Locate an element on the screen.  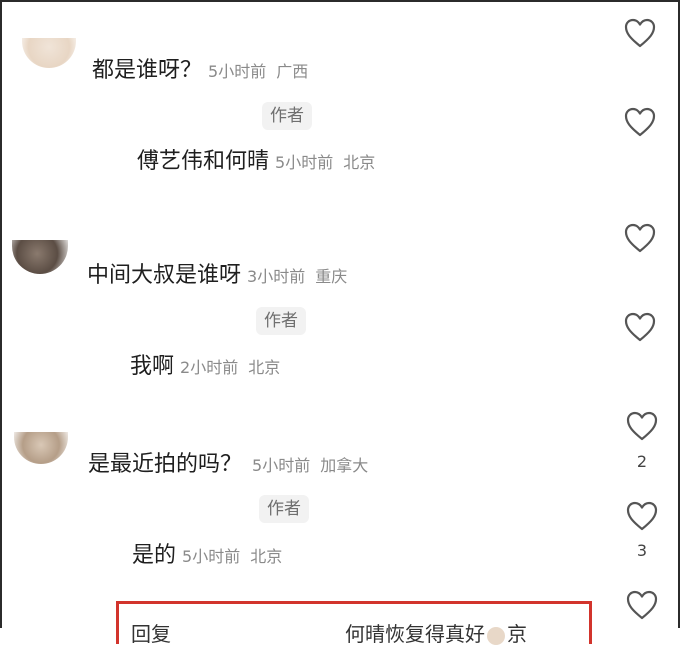
comment-time: 3小时前 is located at coordinates (276, 276).